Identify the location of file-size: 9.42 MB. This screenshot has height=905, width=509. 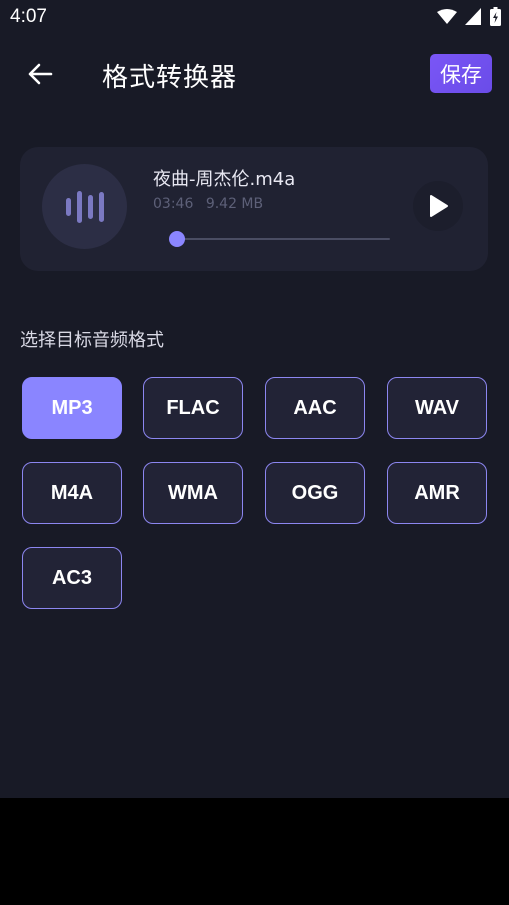
(234, 204).